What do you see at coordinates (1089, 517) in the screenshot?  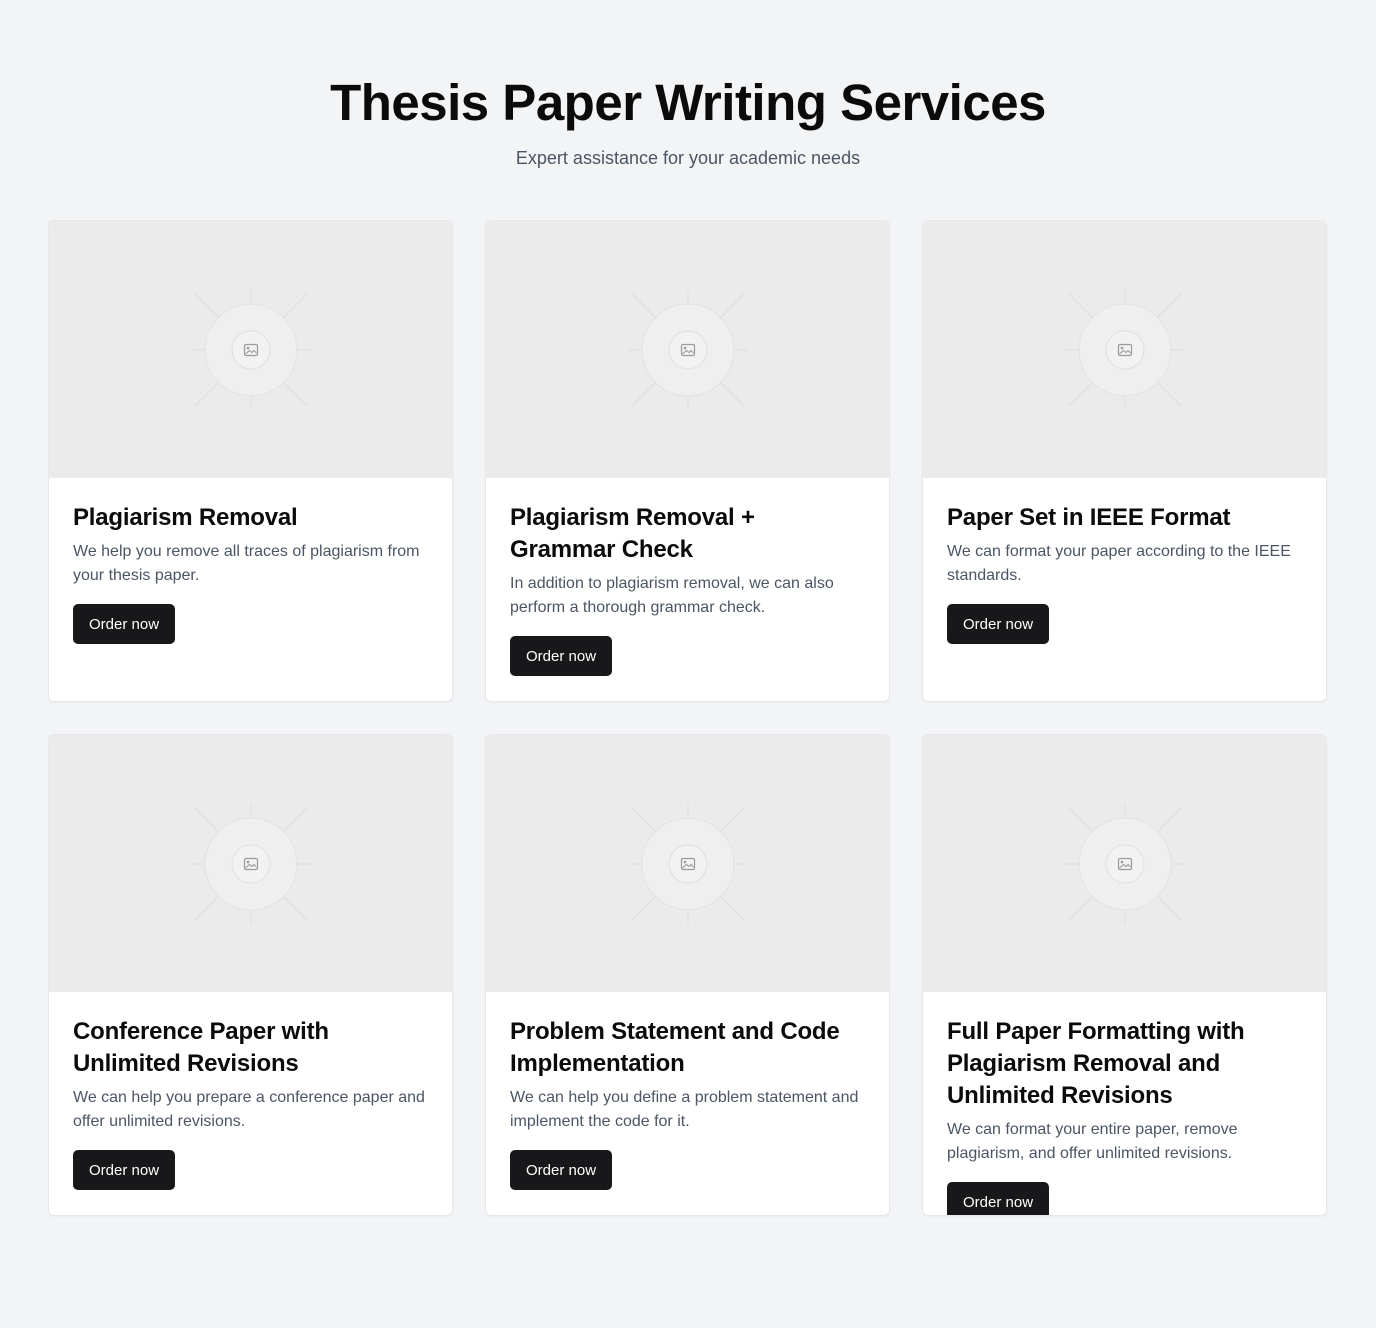 I see `card-title: Paper Set in IEEE Format` at bounding box center [1089, 517].